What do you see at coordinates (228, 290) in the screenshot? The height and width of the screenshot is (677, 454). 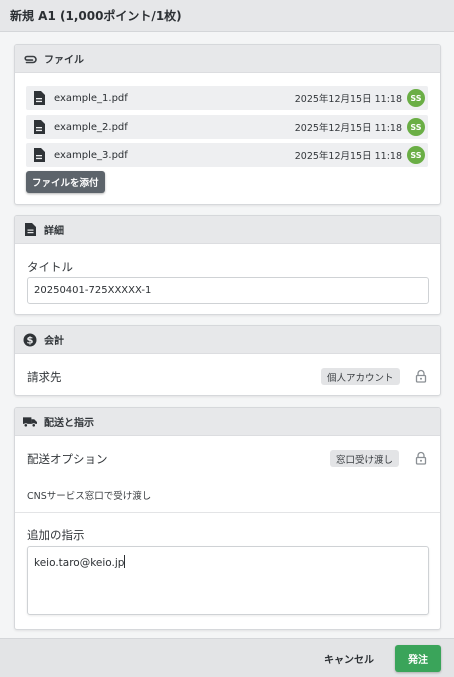 I see `title-input: 20250401-725XXXXX-1` at bounding box center [228, 290].